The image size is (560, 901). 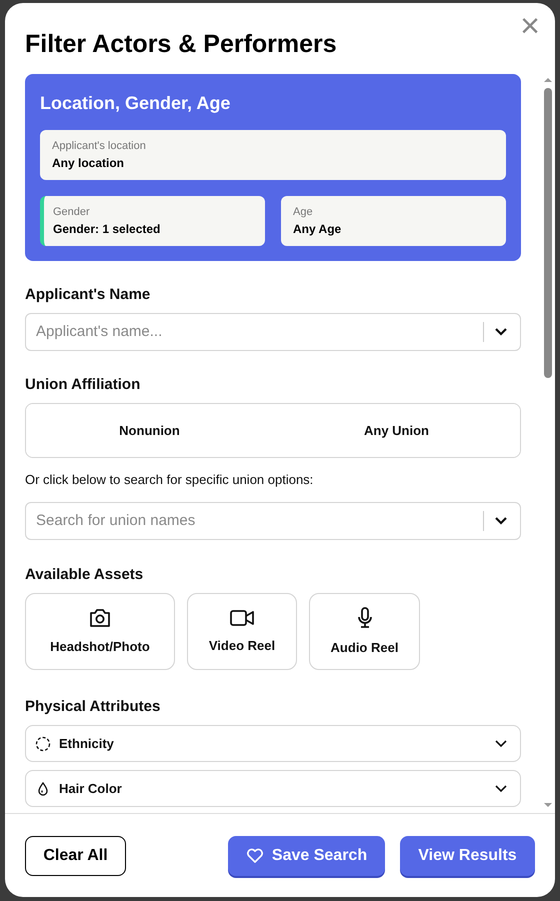 What do you see at coordinates (273, 743) in the screenshot?
I see `dropdown: Ethnicity` at bounding box center [273, 743].